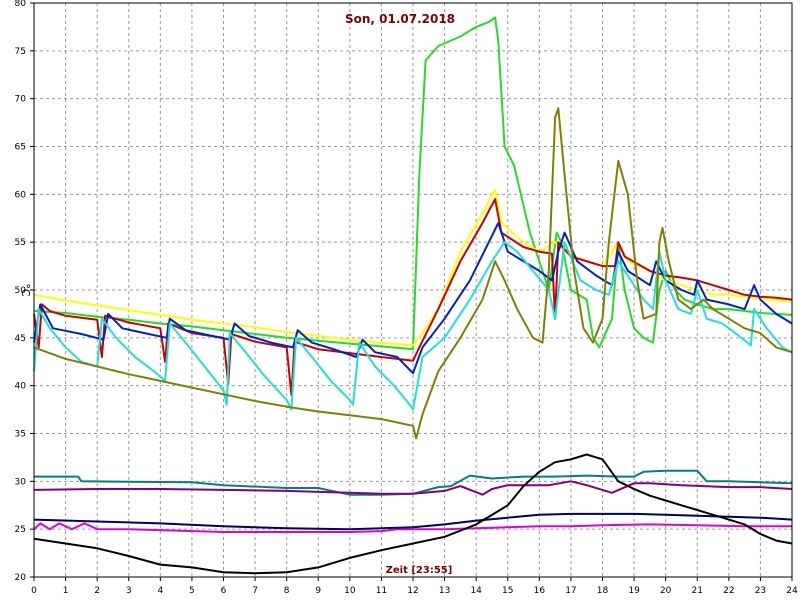 The image size is (800, 604). I want to click on x-tick-label: 18, so click(603, 591).